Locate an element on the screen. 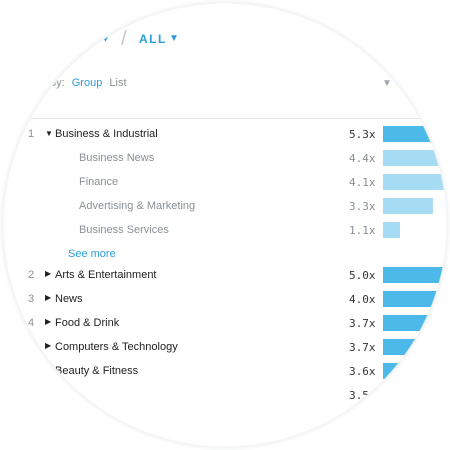 The width and height of the screenshot is (450, 450). index-value: 4.4x is located at coordinates (362, 158).